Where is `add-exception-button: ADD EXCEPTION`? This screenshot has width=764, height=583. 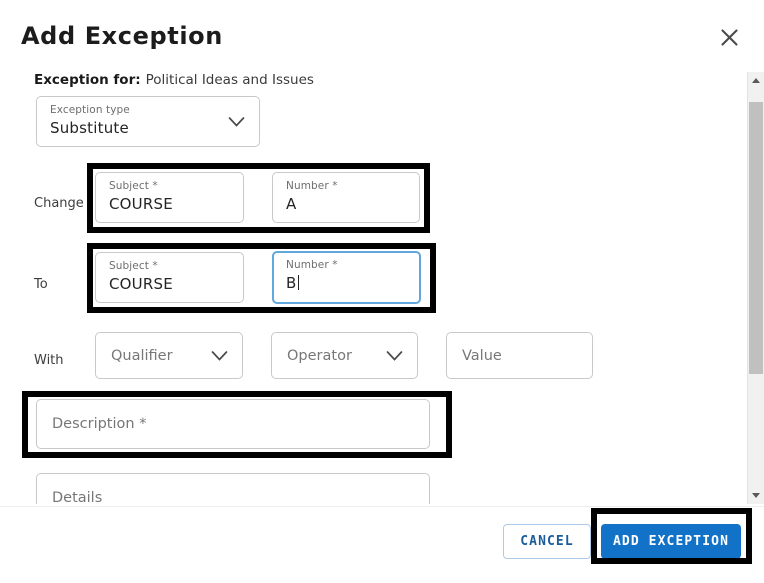
add-exception-button: ADD EXCEPTION is located at coordinates (671, 541).